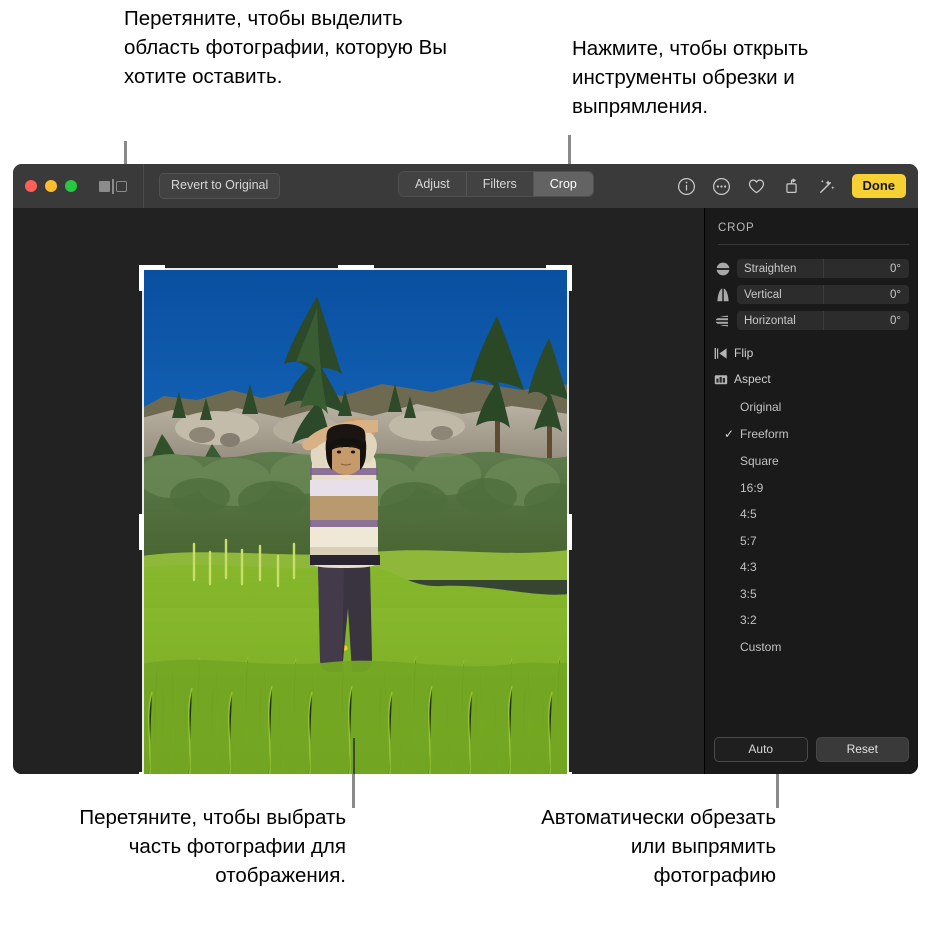 The height and width of the screenshot is (944, 931). Describe the element at coordinates (770, 268) in the screenshot. I see `straighten-label: Straighten` at that location.